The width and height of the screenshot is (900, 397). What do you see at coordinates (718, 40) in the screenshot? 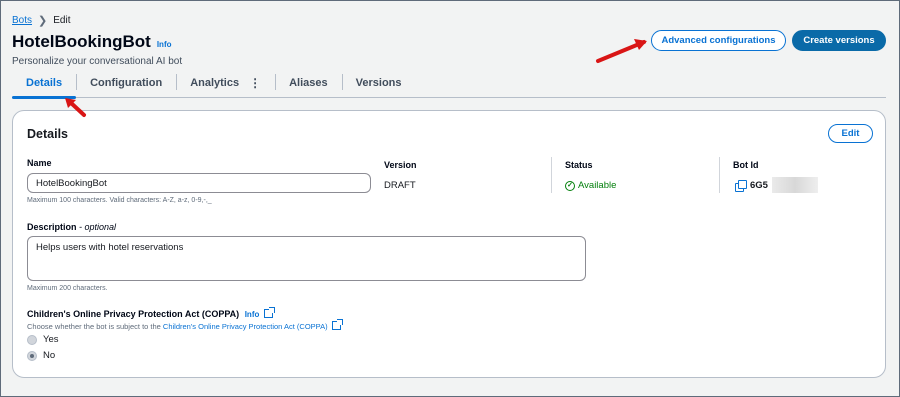
I see `advanced-configurations-button: Advanced configurations` at bounding box center [718, 40].